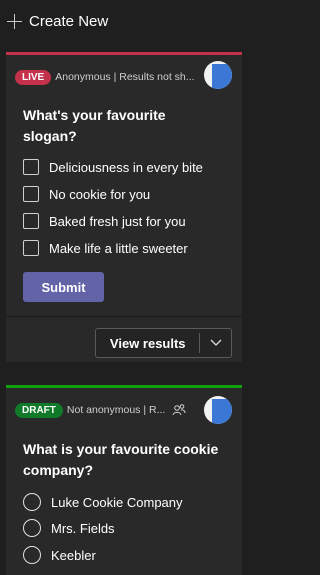 The image size is (320, 575). What do you see at coordinates (14, 21) in the screenshot?
I see `plus-icon` at bounding box center [14, 21].